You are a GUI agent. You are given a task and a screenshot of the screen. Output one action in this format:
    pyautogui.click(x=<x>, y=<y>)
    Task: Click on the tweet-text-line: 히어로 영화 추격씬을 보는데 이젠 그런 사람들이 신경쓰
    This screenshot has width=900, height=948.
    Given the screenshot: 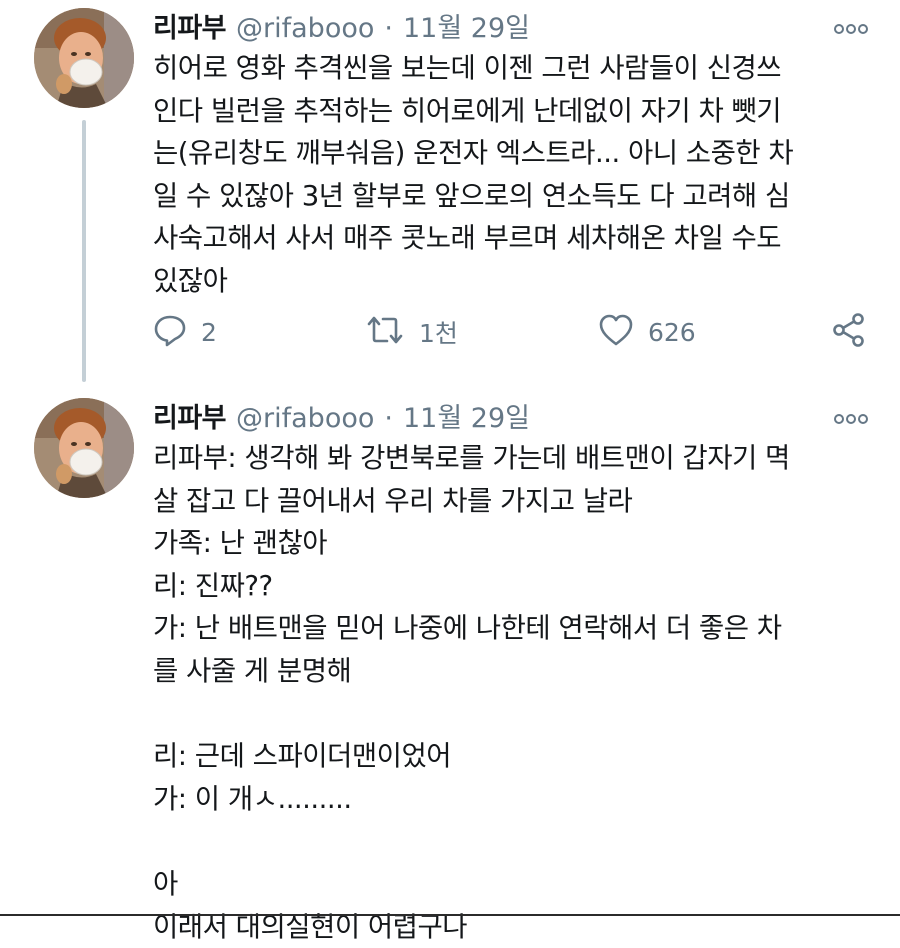 What is the action you would take?
    pyautogui.click(x=467, y=68)
    